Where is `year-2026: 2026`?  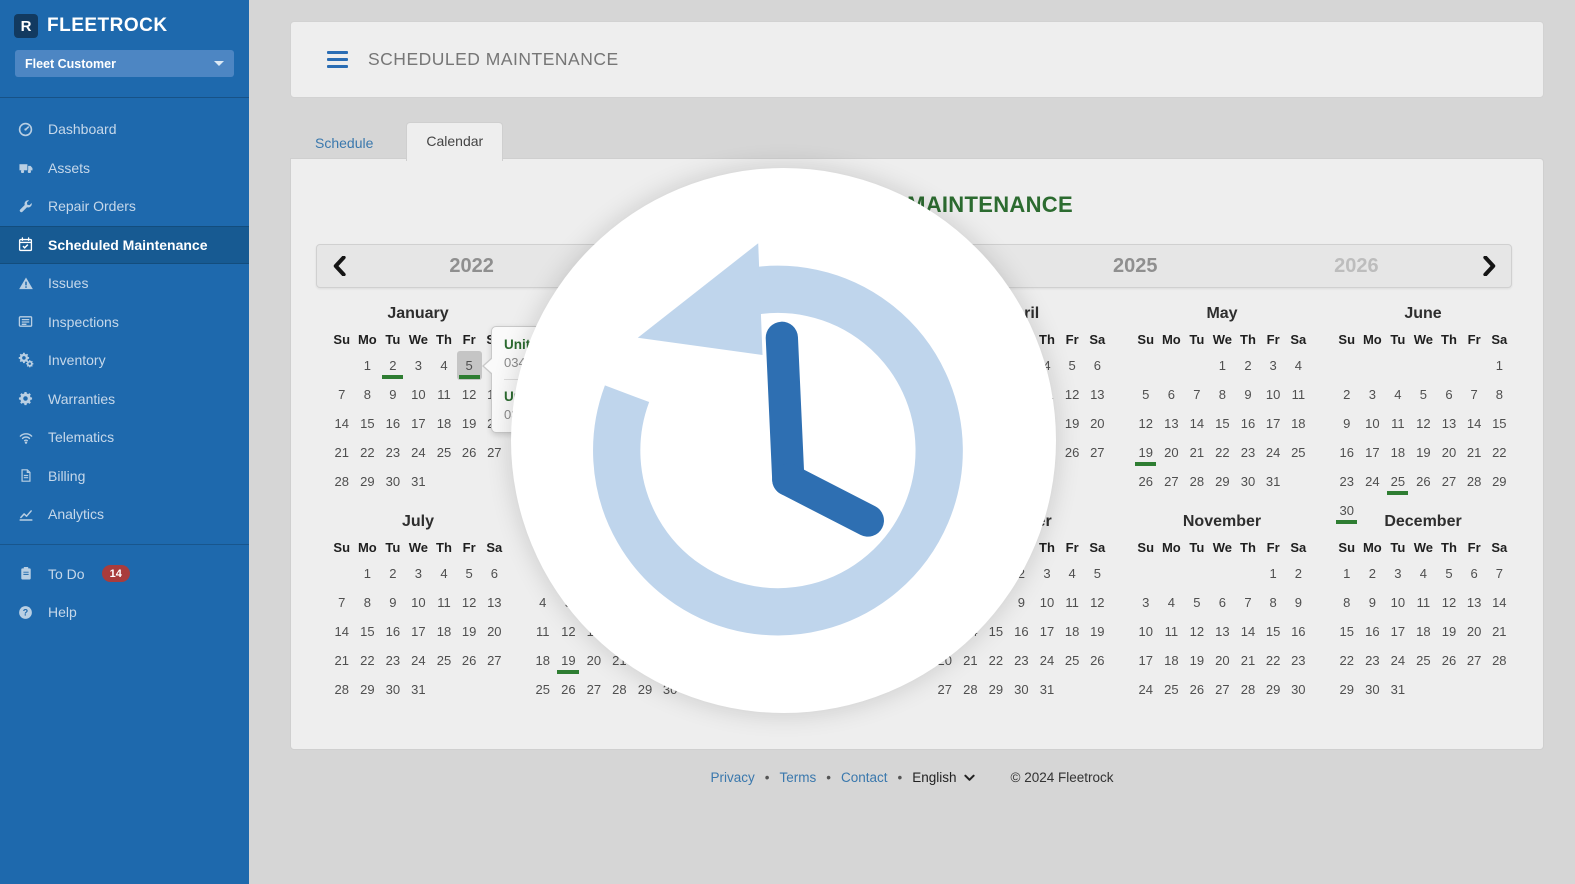 year-2026: 2026 is located at coordinates (1356, 266).